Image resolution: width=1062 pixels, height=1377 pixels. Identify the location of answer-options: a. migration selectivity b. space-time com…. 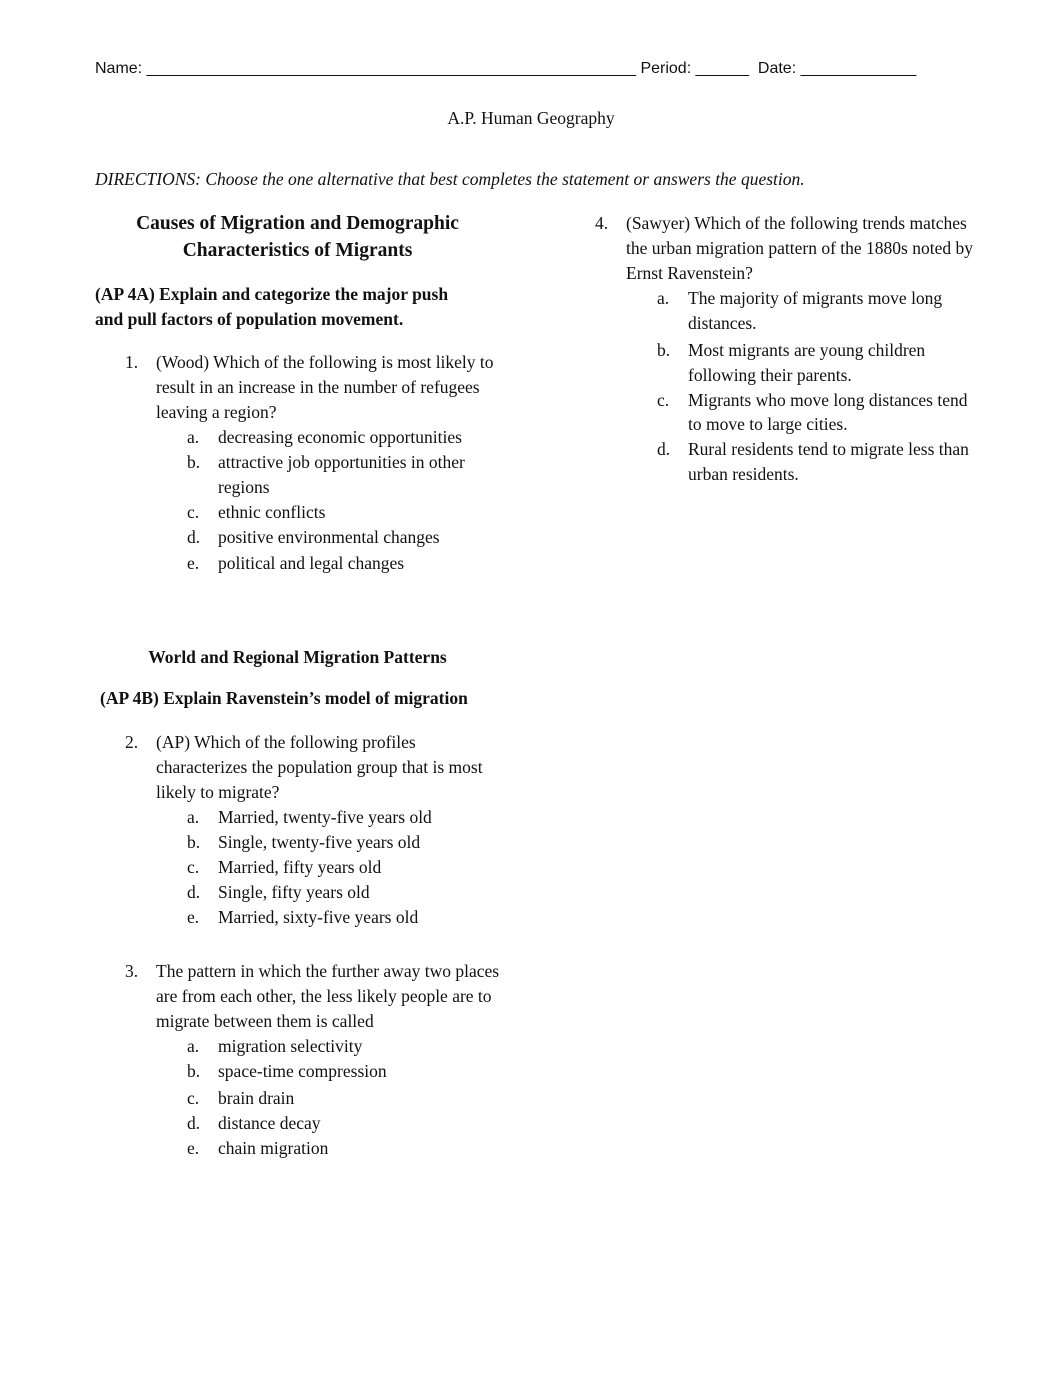
(348, 1097).